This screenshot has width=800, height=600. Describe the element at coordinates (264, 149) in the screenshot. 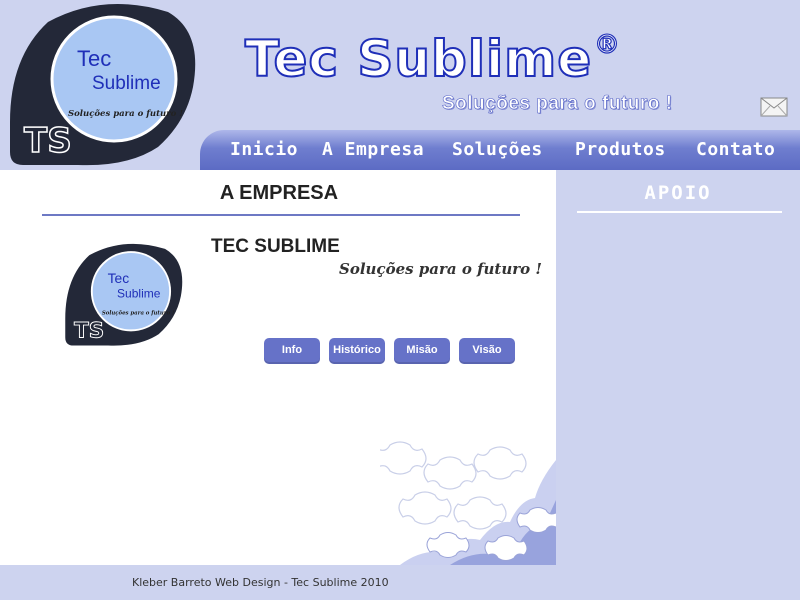

I see `nav-item-inicio: Inicio` at that location.